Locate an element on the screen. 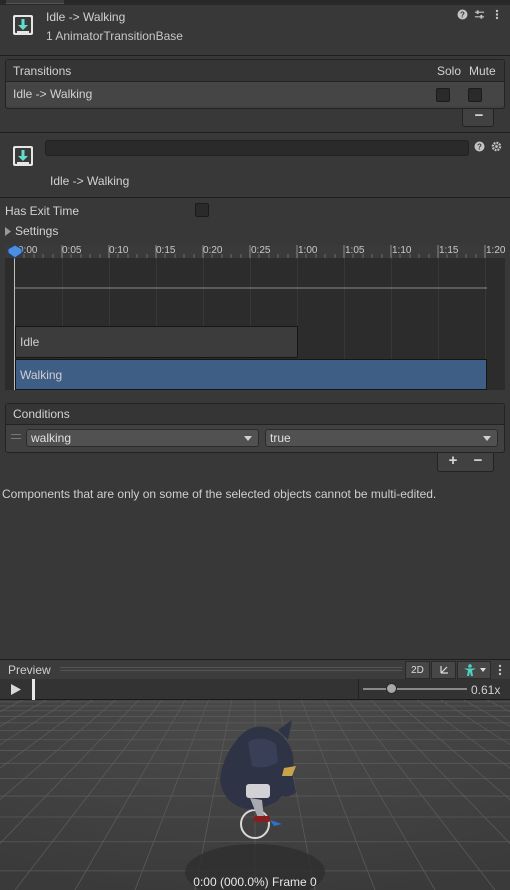 The width and height of the screenshot is (510, 890). source-state-label: Idle is located at coordinates (30, 342).